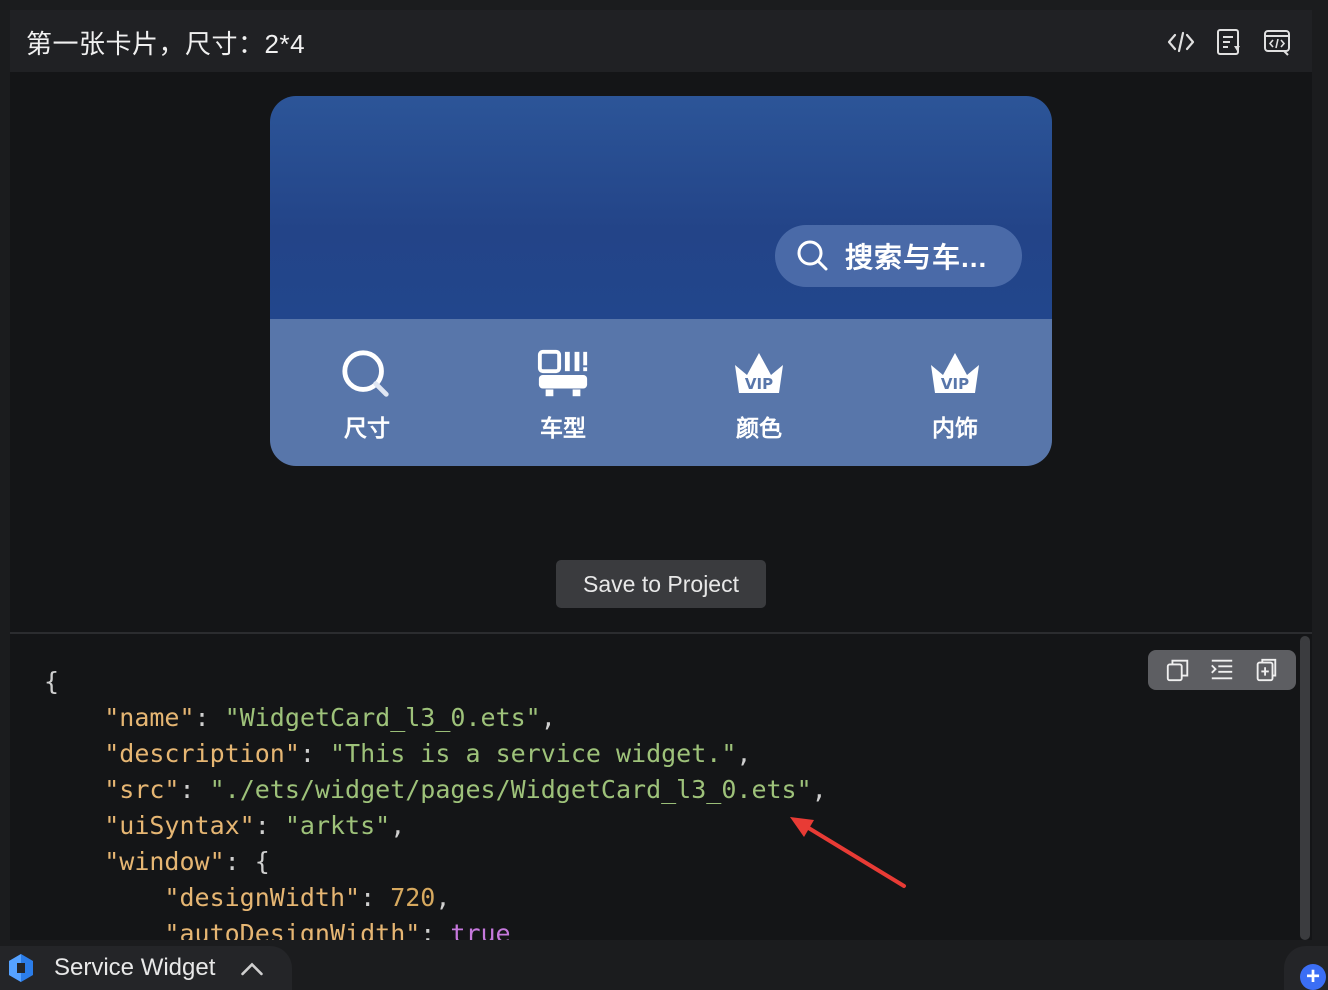 The width and height of the screenshot is (1328, 990). Describe the element at coordinates (955, 428) in the screenshot. I see `shortcut-label: 内饰` at that location.